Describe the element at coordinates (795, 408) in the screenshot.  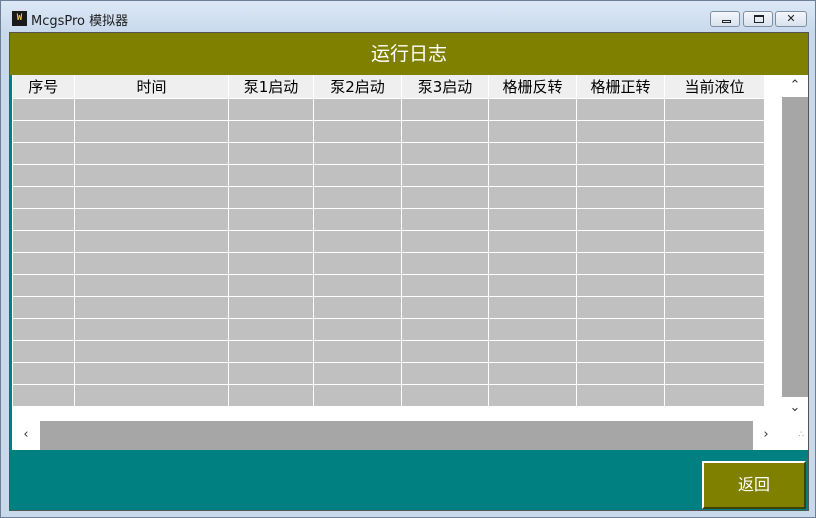
I see `chevron-down-icon: ⌄` at that location.